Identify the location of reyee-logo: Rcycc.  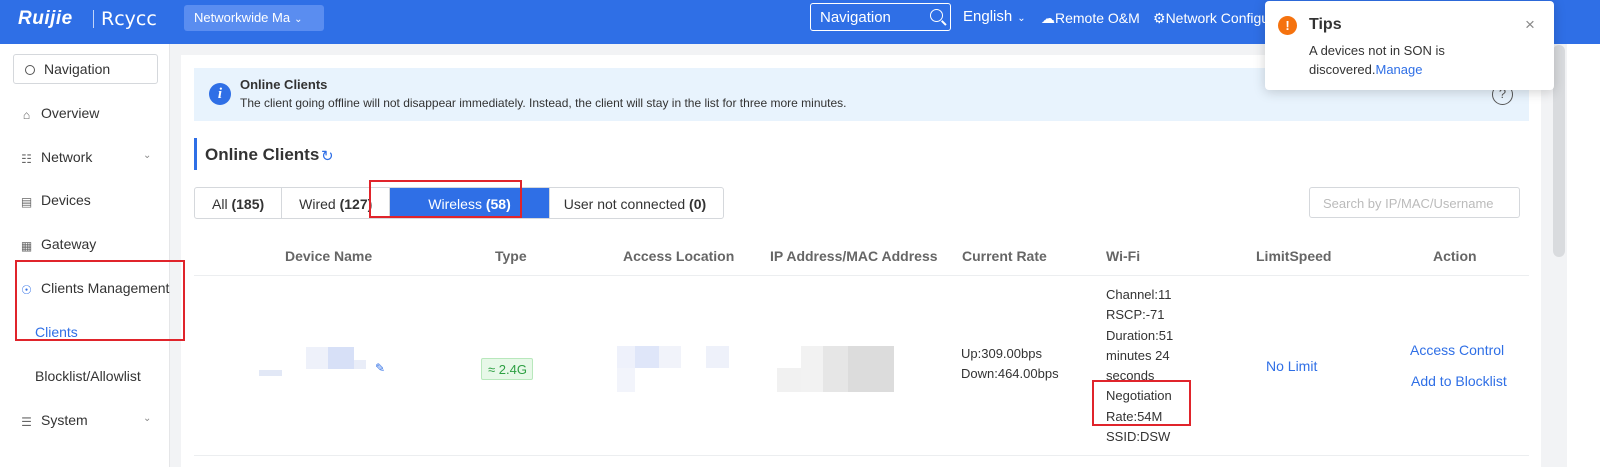
(129, 19).